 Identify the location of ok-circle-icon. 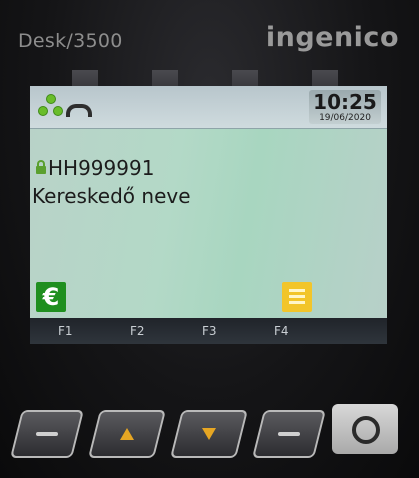
(366, 430).